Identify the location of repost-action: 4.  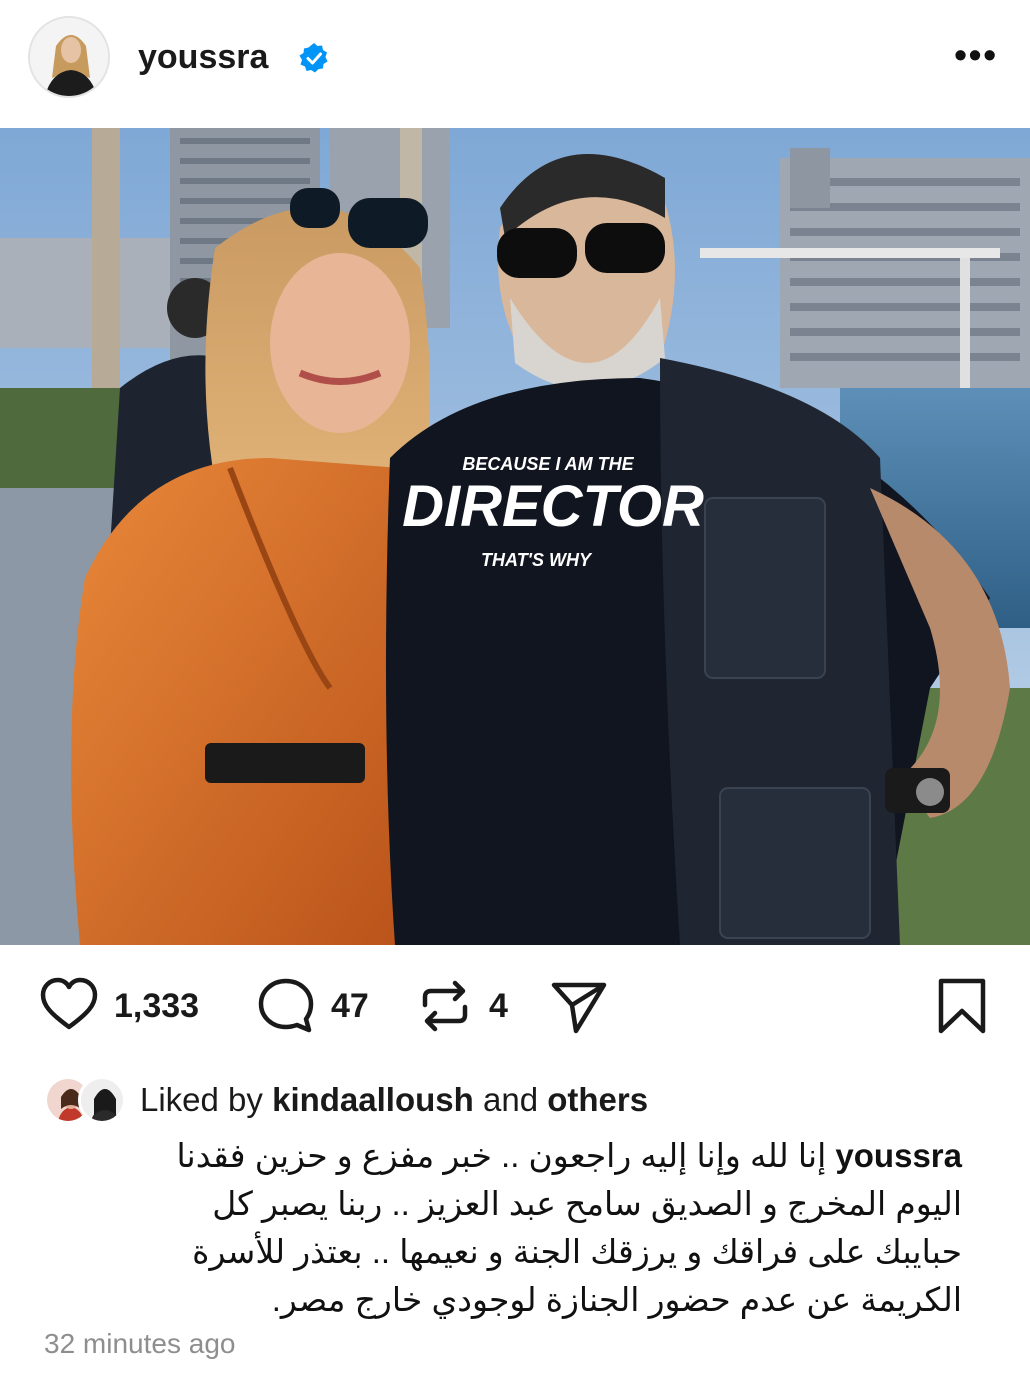
(461, 1006).